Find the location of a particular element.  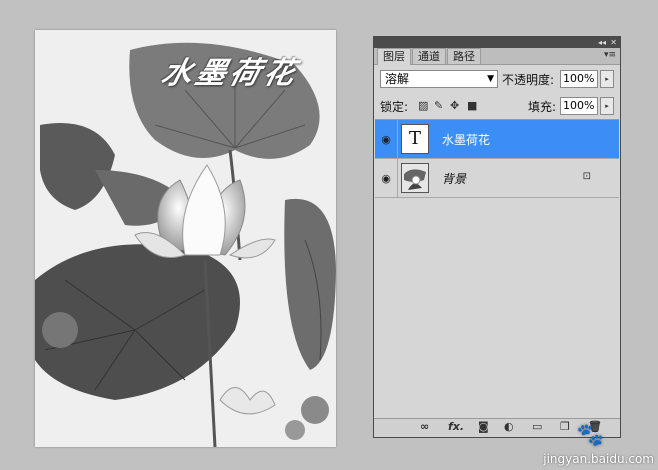

opacity-label: 不透明度: is located at coordinates (528, 80).